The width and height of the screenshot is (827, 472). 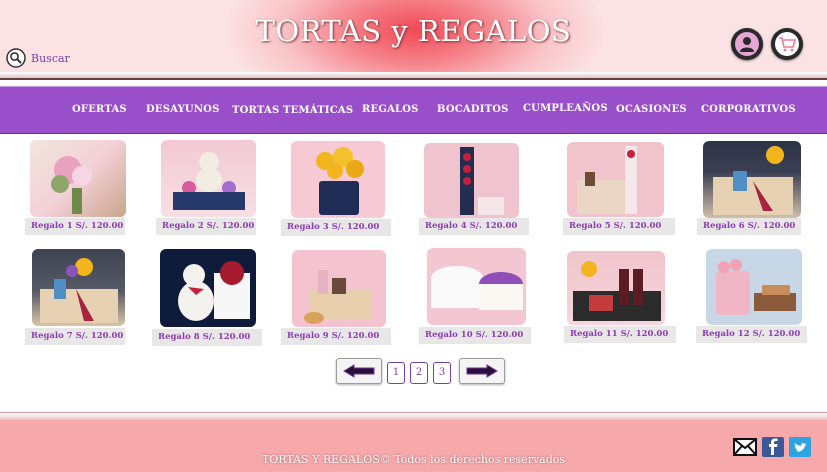 I want to click on email-link, so click(x=745, y=447).